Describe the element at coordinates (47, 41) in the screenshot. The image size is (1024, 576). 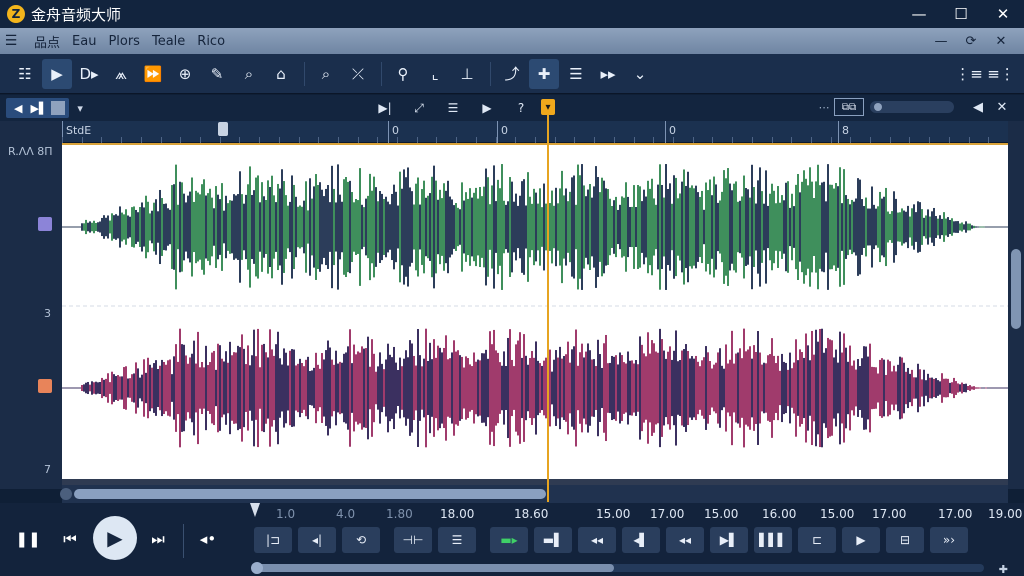
I see `menu-item-1: 品点` at that location.